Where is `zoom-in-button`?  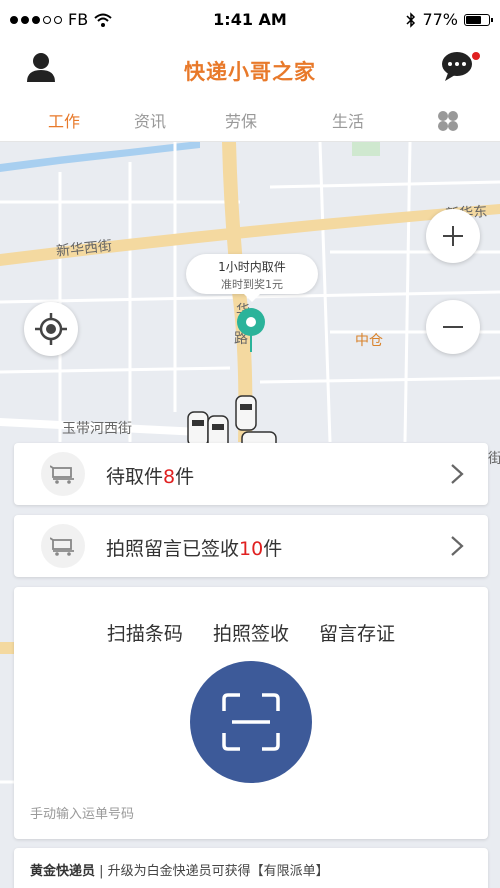
zoom-in-button is located at coordinates (453, 236).